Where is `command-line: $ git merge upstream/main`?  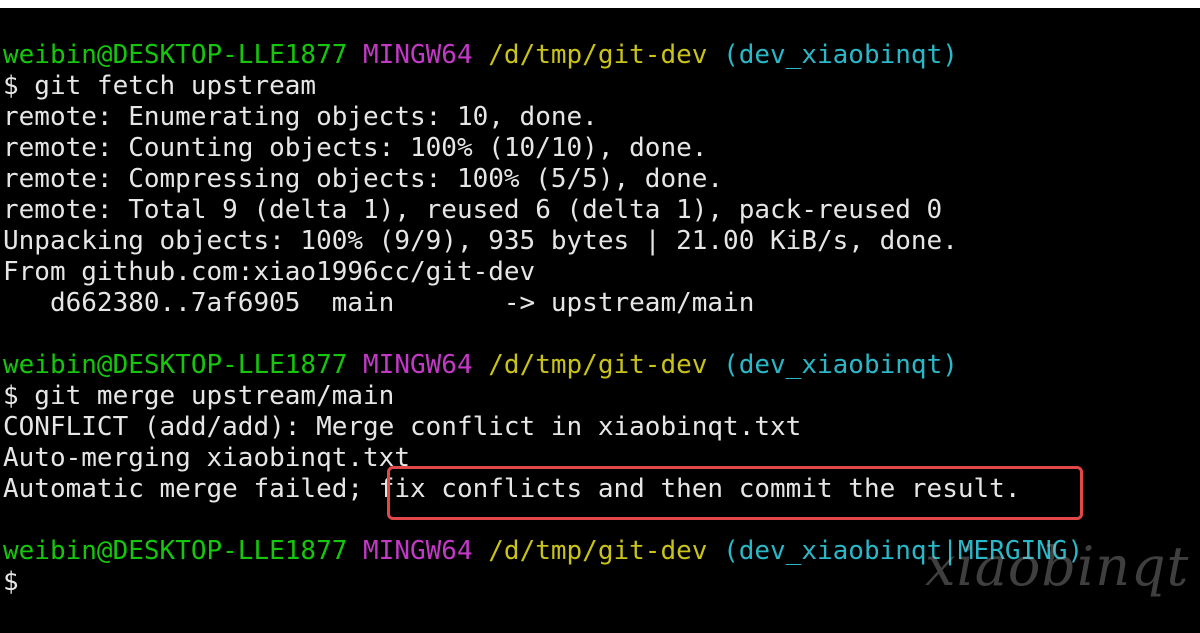
command-line: $ git merge upstream/main is located at coordinates (199, 396).